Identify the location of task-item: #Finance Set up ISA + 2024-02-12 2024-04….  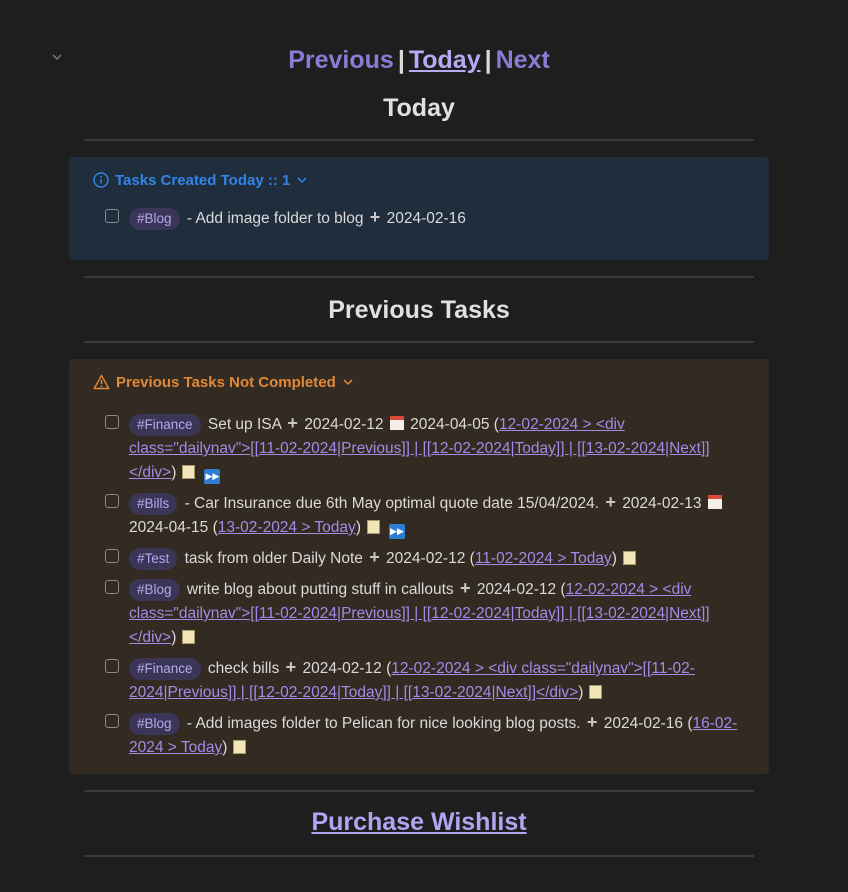
(419, 448).